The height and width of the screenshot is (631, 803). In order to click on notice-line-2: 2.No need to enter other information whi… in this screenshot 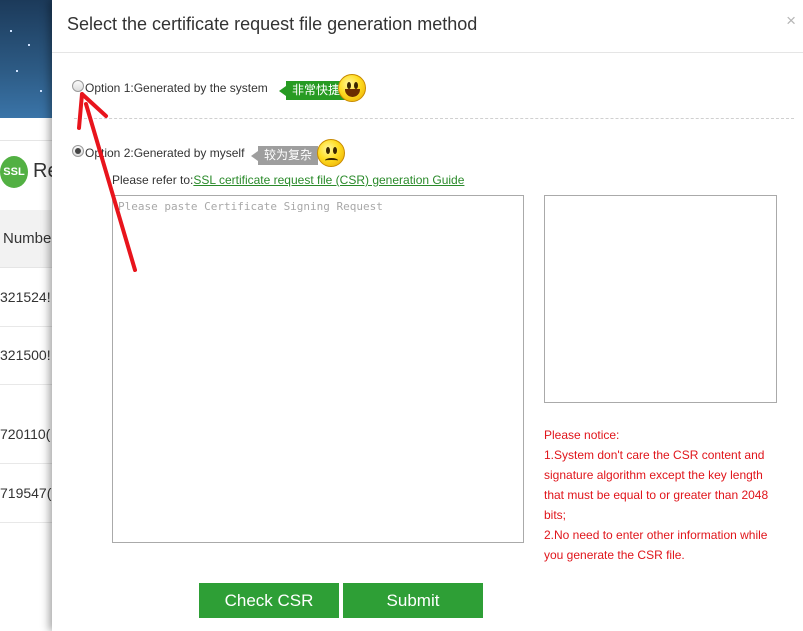, I will do `click(656, 545)`.